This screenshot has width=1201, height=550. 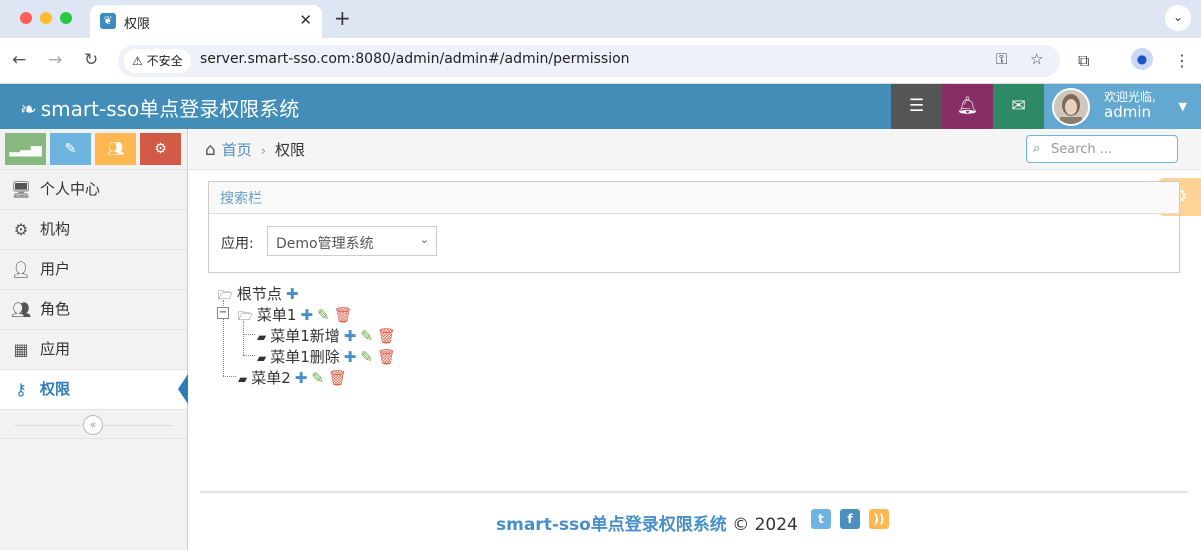 I want to click on close-window-button, so click(x=26, y=18).